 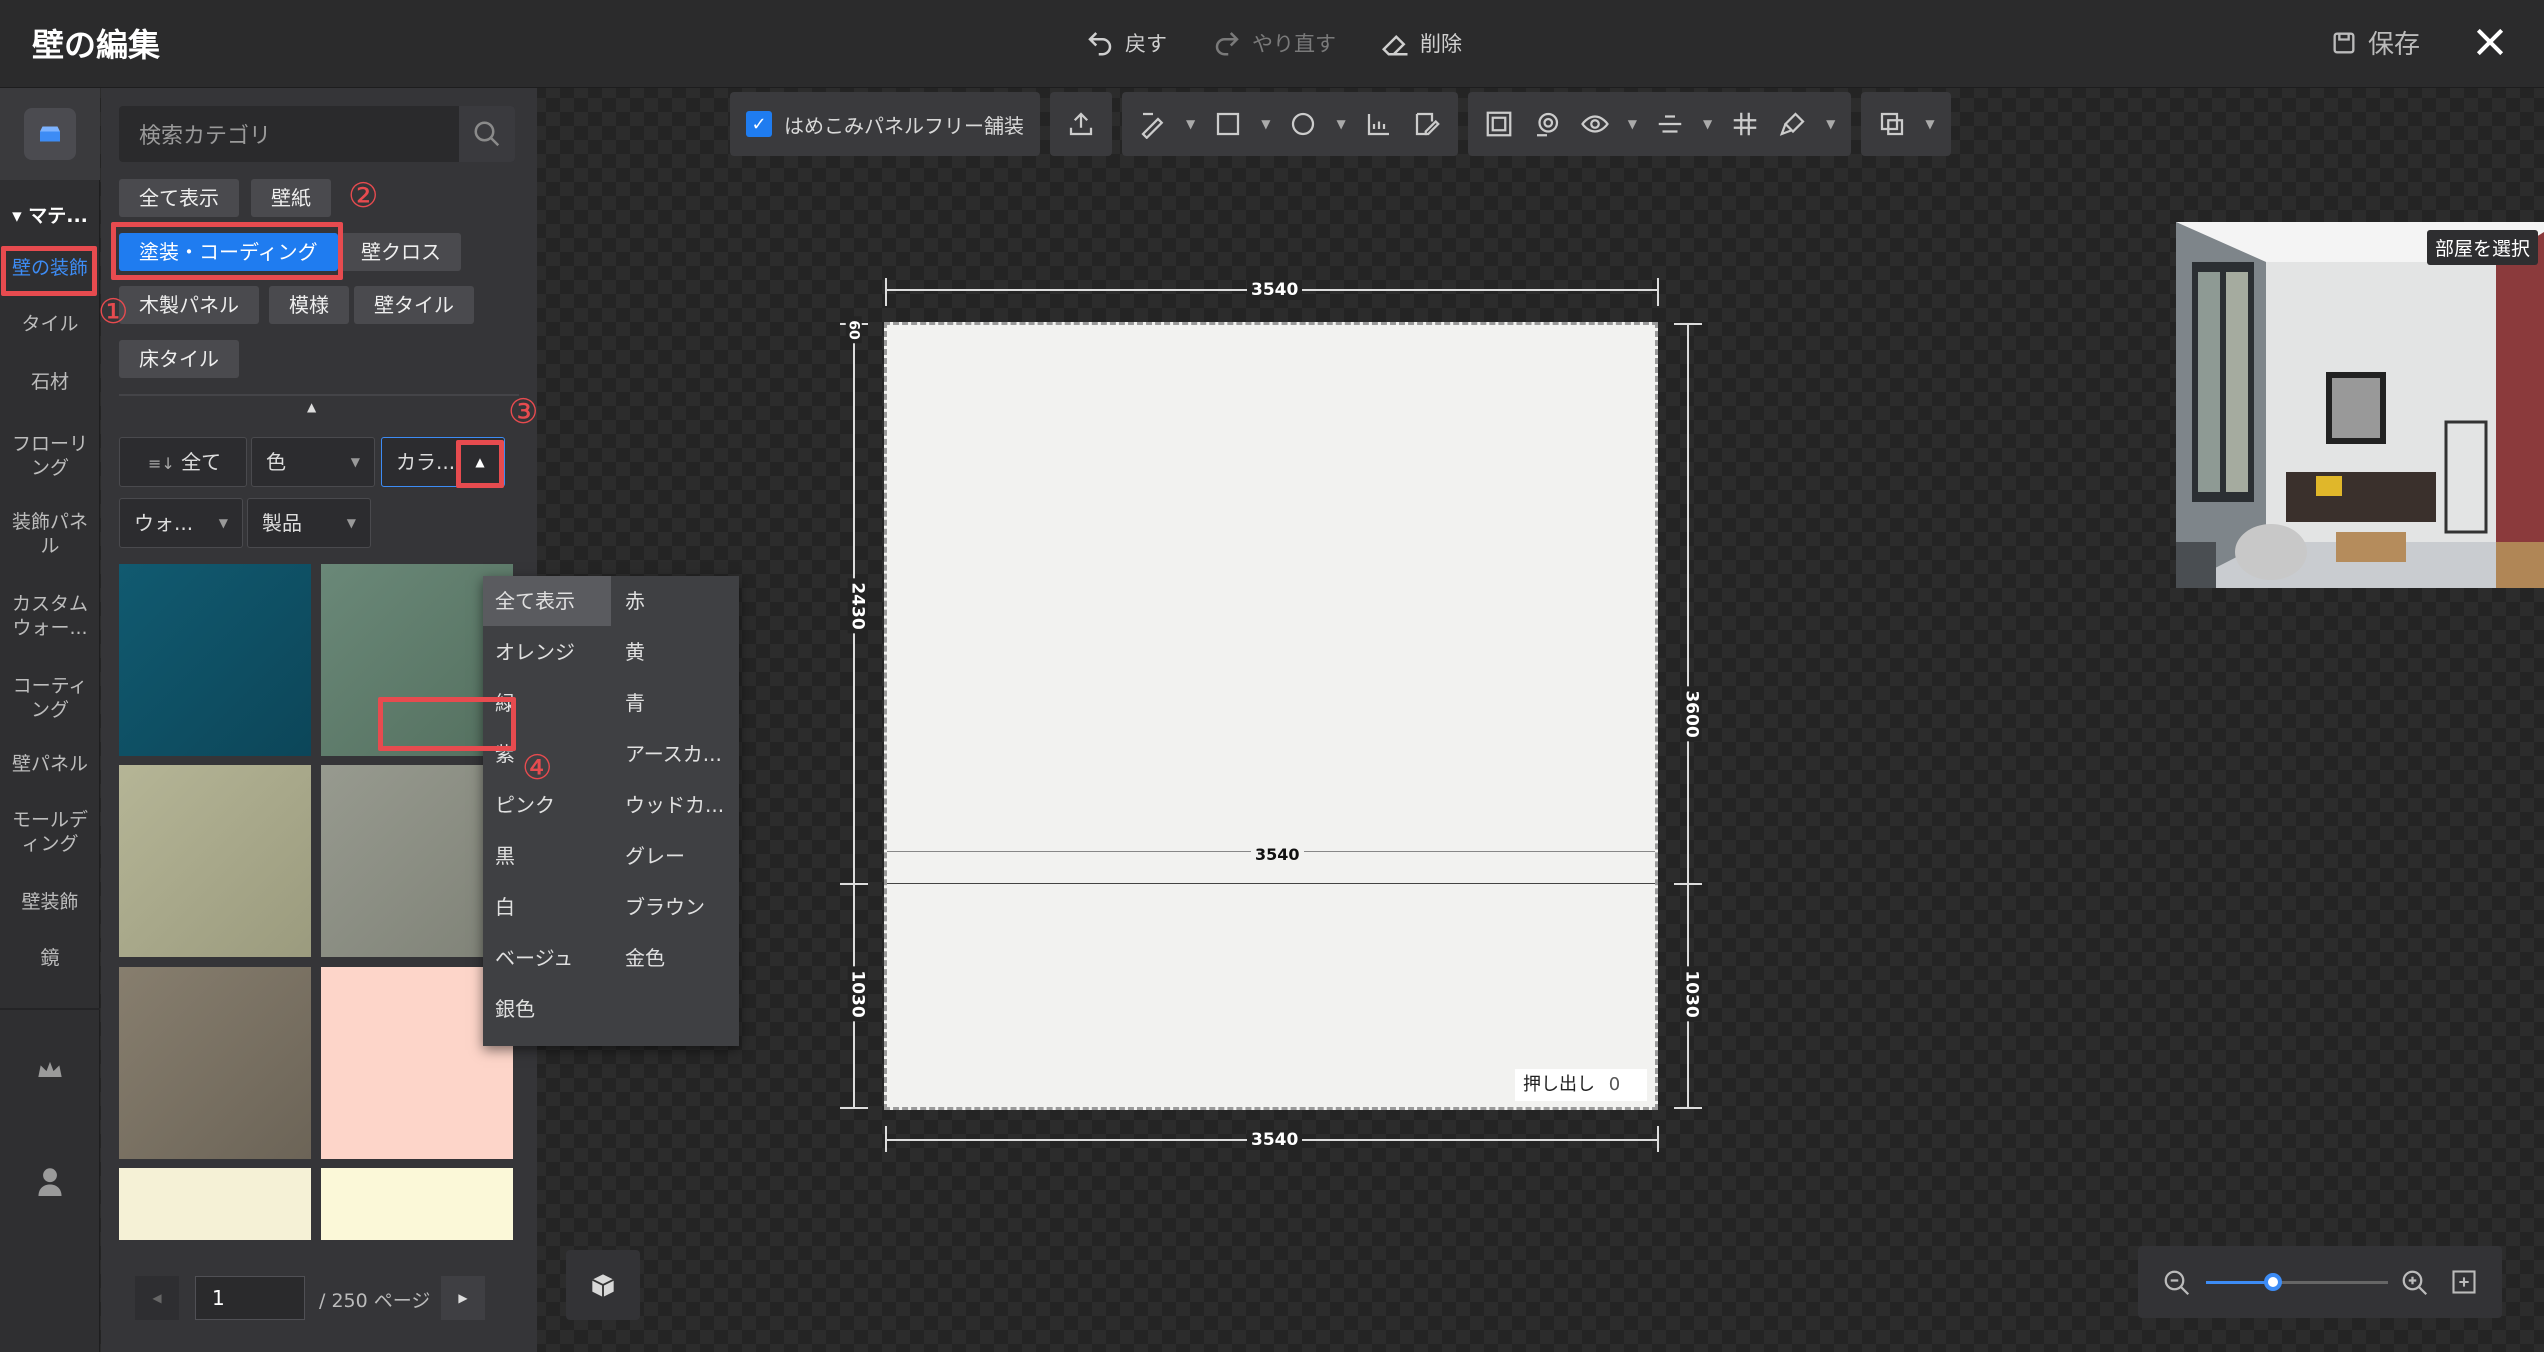 What do you see at coordinates (2177, 1283) in the screenshot?
I see `zoom-out-icon` at bounding box center [2177, 1283].